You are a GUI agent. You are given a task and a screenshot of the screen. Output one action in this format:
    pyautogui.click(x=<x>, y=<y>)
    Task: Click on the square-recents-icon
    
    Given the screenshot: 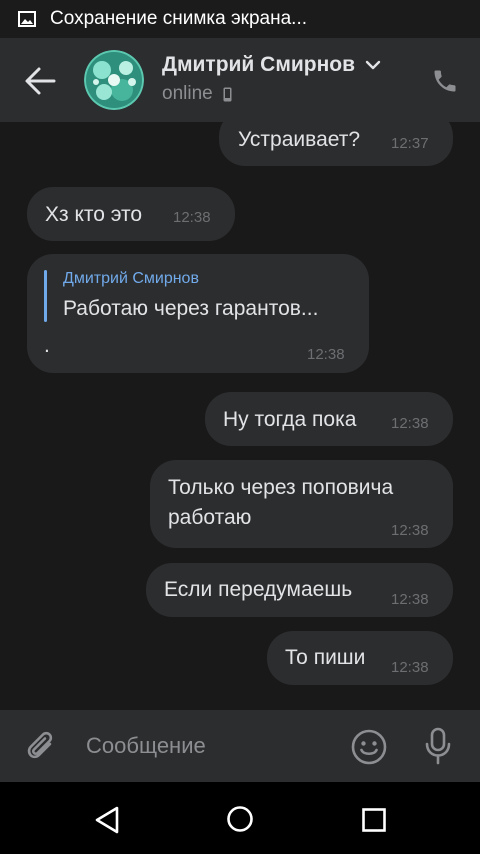 What is the action you would take?
    pyautogui.click(x=374, y=820)
    